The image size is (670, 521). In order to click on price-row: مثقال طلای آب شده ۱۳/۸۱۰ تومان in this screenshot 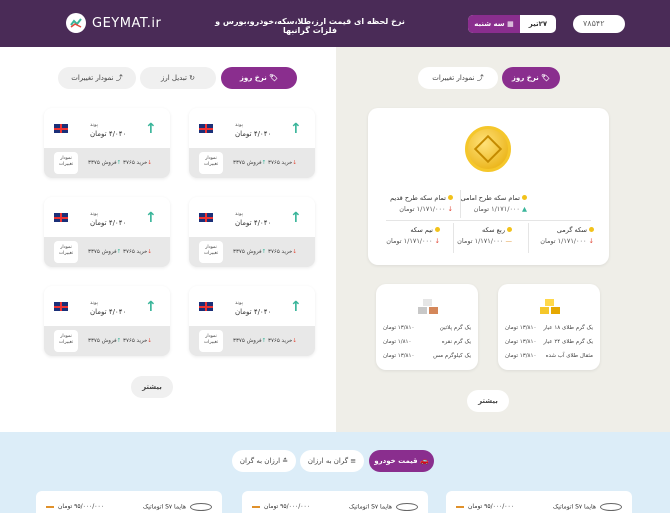, I will do `click(549, 356)`.